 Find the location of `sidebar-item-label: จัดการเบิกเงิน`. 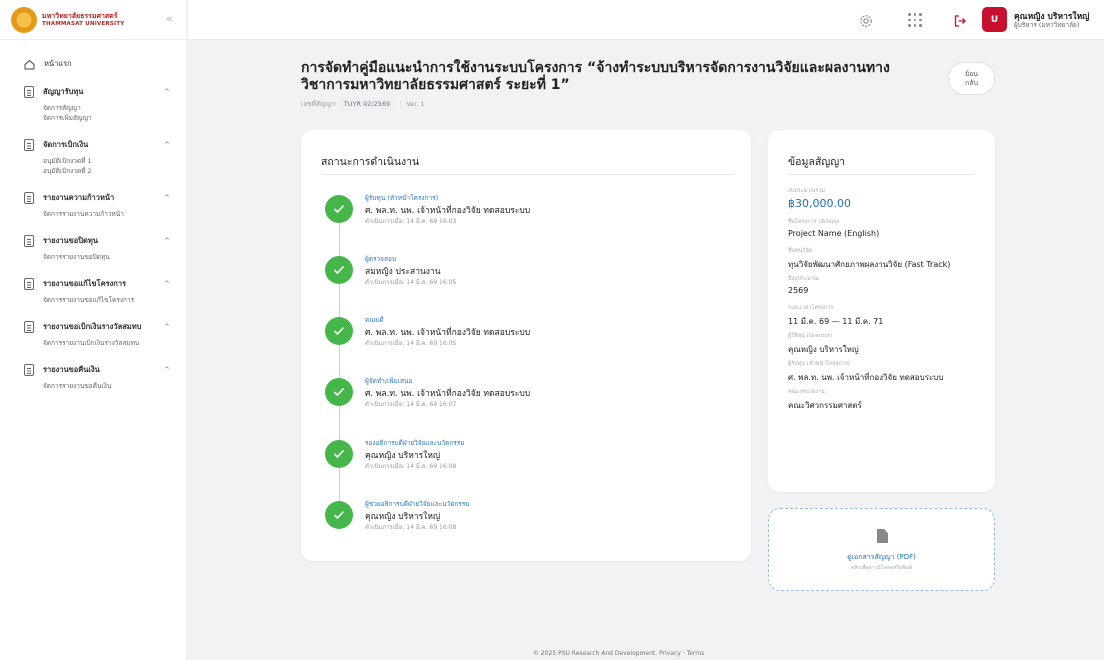

sidebar-item-label: จัดการเบิกเงิน is located at coordinates (66, 144).